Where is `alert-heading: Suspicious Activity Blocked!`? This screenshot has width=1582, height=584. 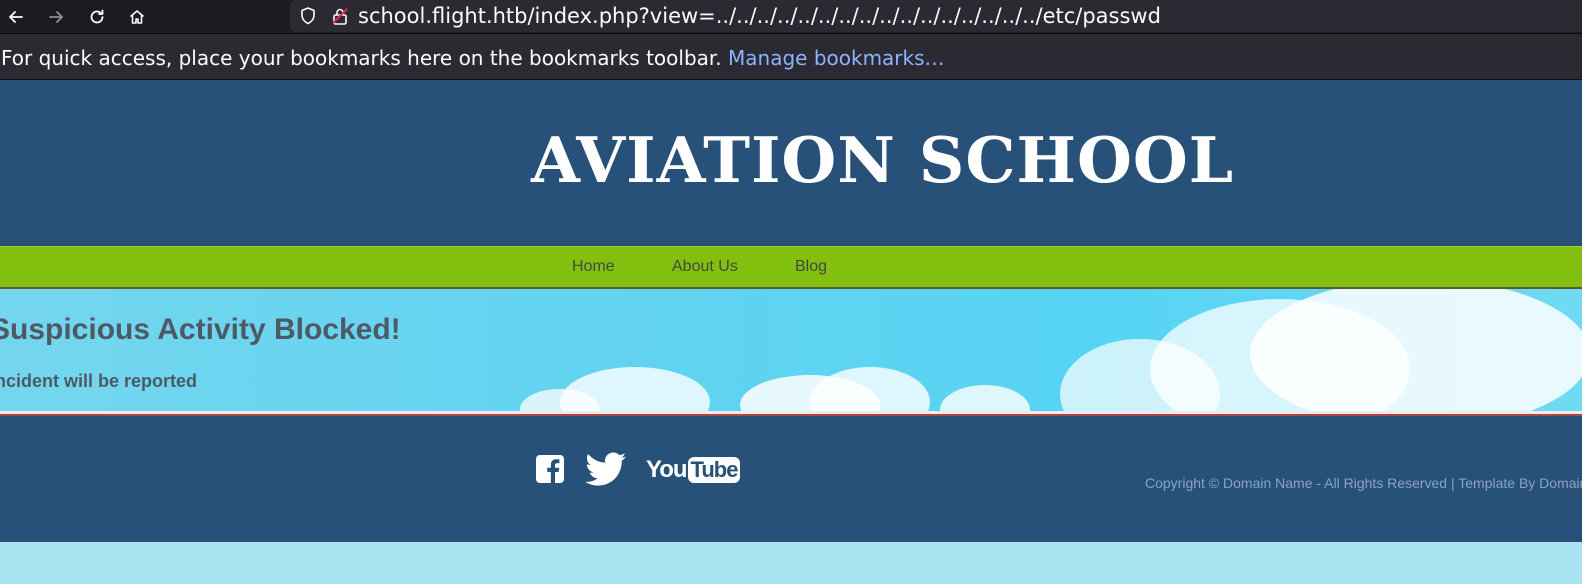
alert-heading: Suspicious Activity Blocked! is located at coordinates (200, 329).